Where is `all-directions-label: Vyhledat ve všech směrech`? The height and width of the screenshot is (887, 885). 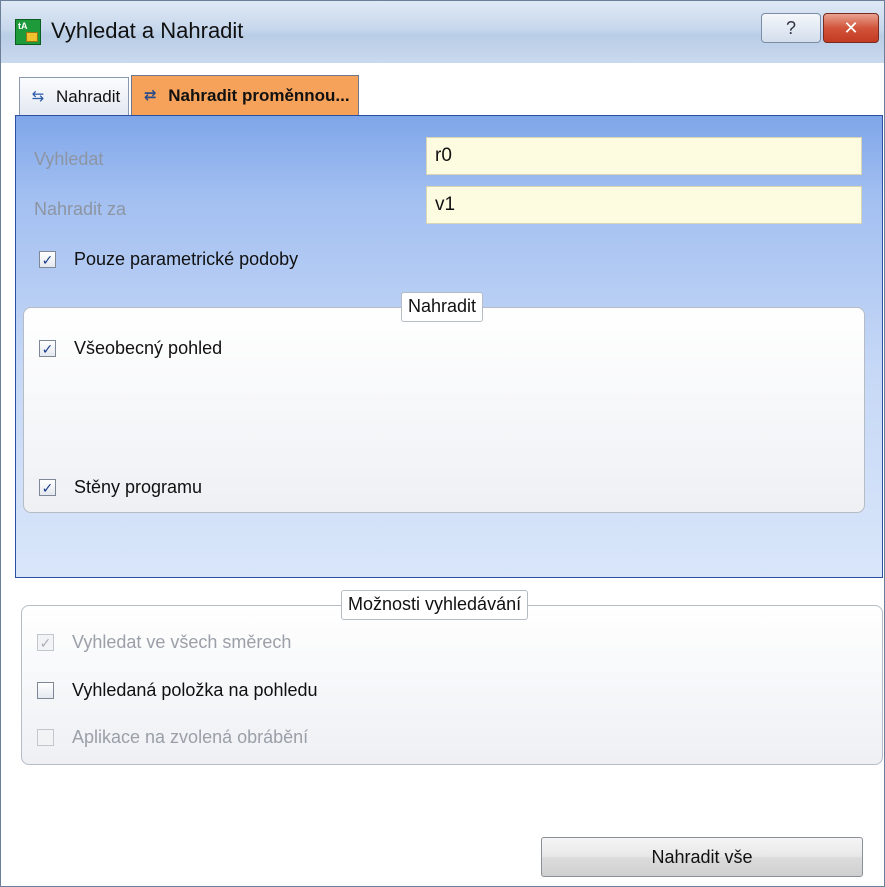 all-directions-label: Vyhledat ve všech směrech is located at coordinates (182, 642).